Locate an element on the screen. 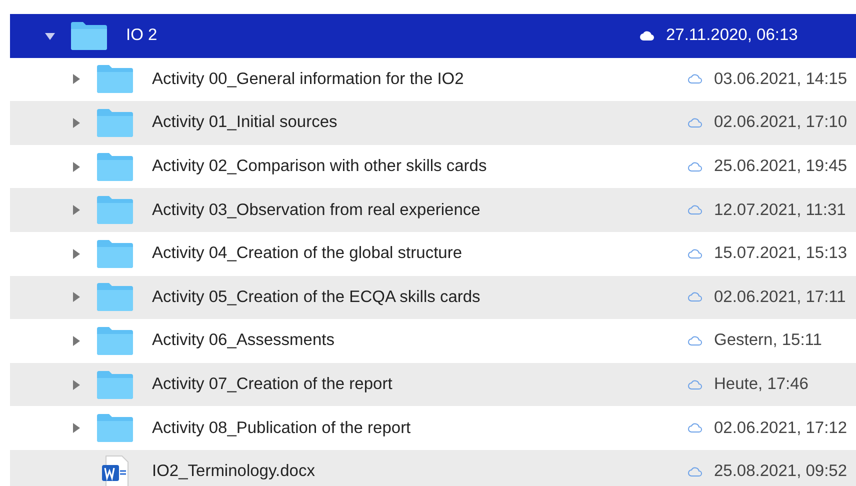 The width and height of the screenshot is (856, 486). file-row: Activity 05_Creation of the ECQA skills cards 02.06.2021, 17:11 is located at coordinates (433, 298).